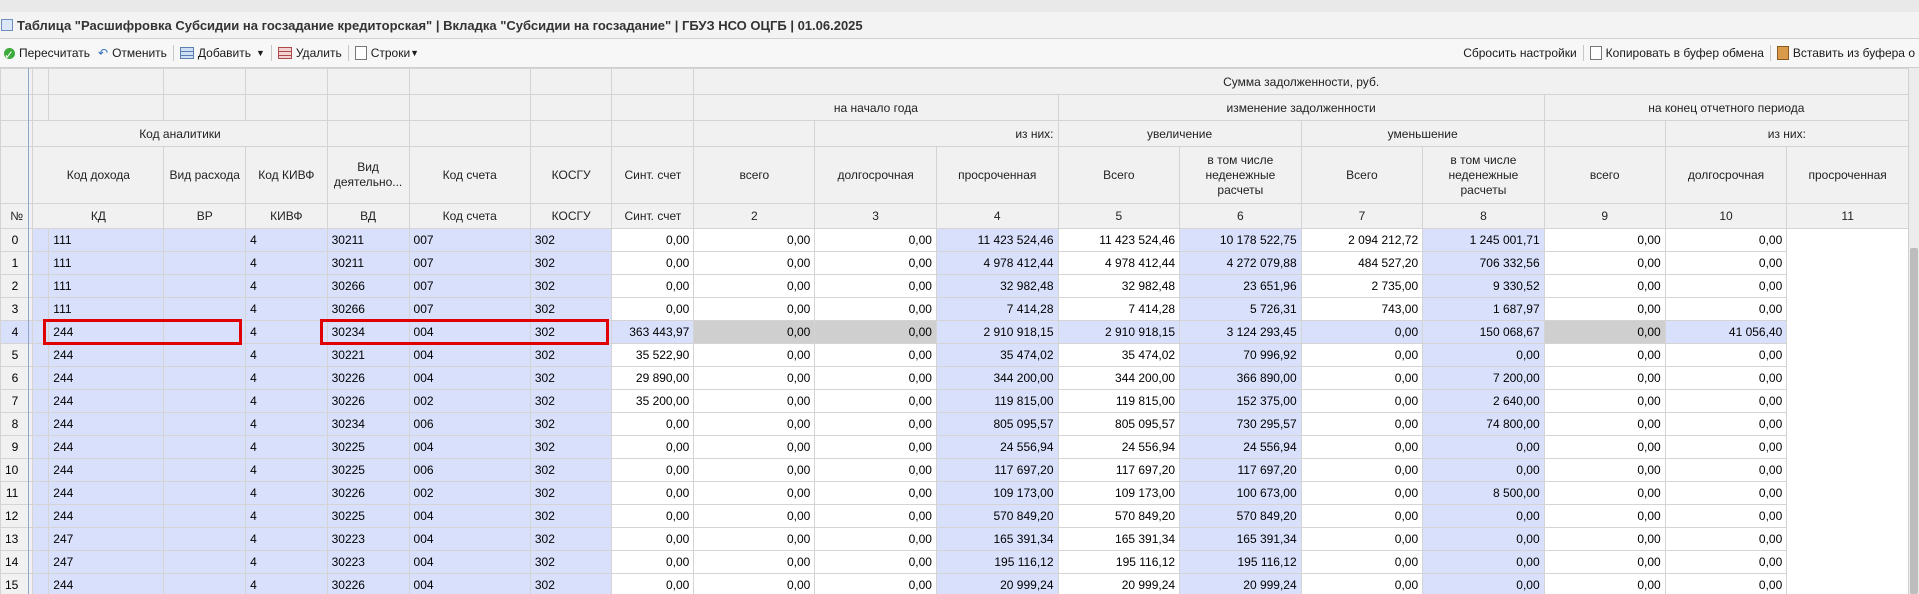 The image size is (1919, 594). What do you see at coordinates (1726, 175) in the screenshot?
I see `col-header-end-long-term: долгосрочная` at bounding box center [1726, 175].